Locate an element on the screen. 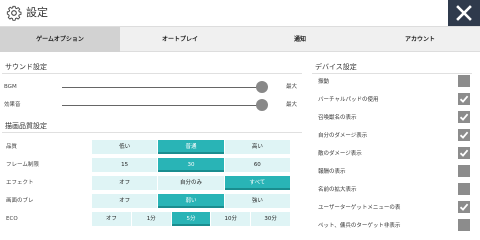 The width and height of the screenshot is (480, 240). quality-label: 品質 is located at coordinates (12, 147).